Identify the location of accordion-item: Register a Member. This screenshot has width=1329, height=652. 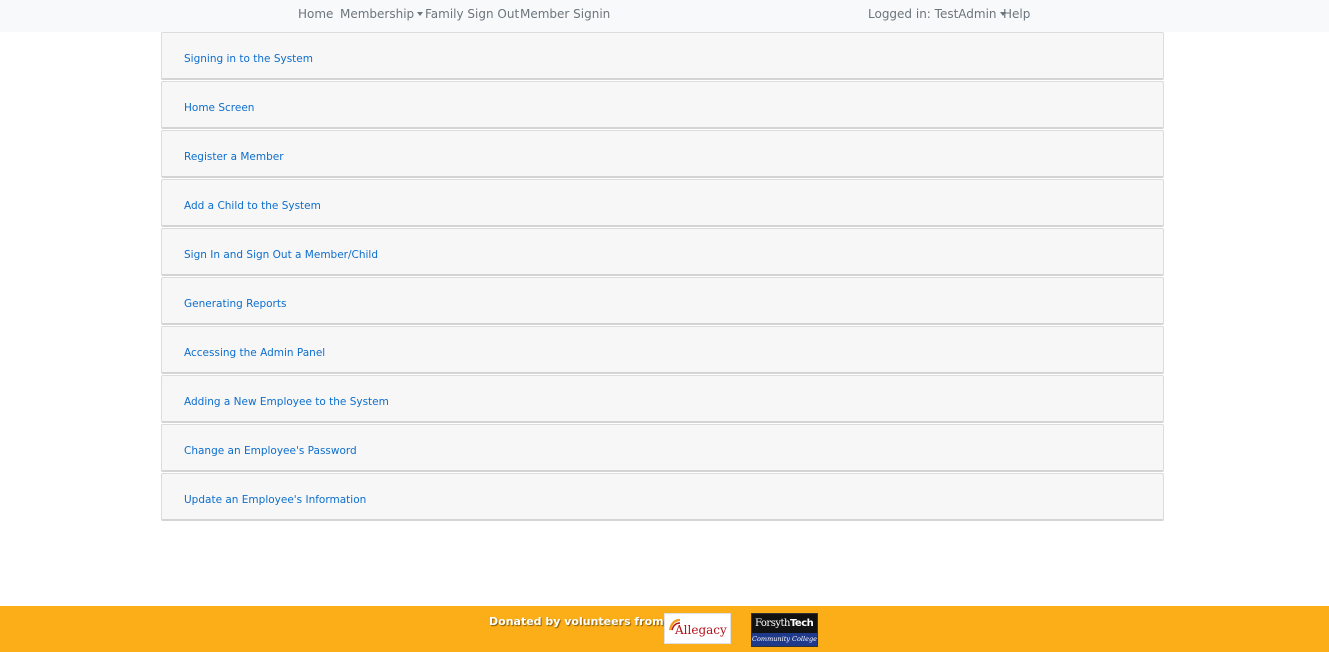
(662, 154).